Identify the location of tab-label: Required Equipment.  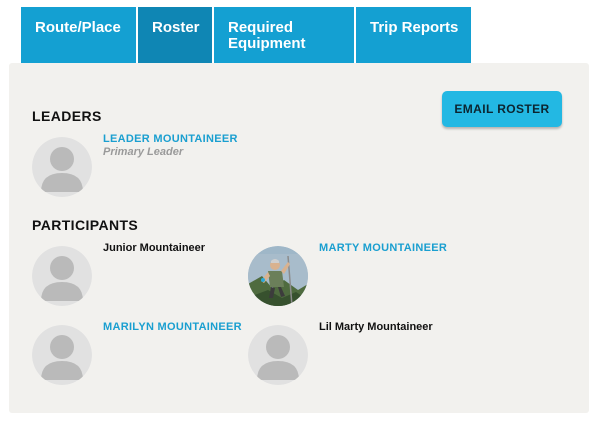
(267, 35).